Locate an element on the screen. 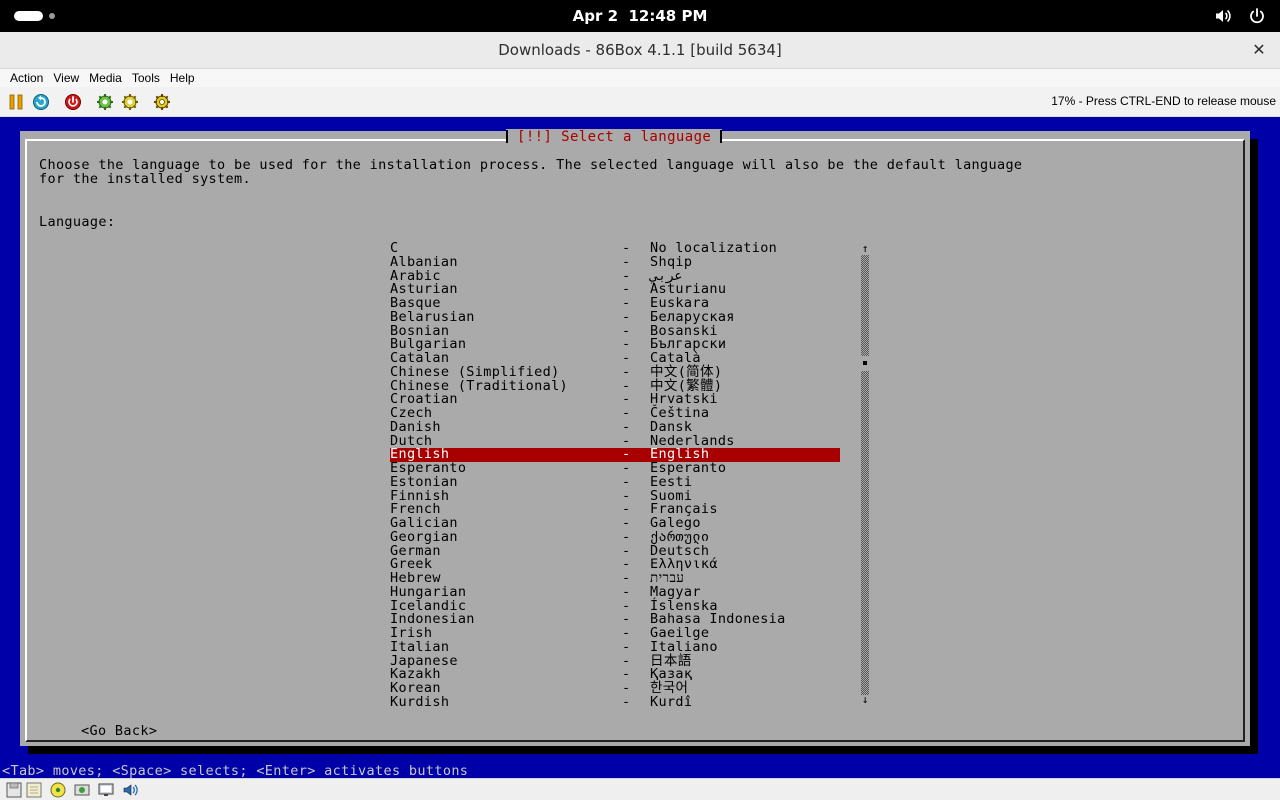 The height and width of the screenshot is (800, 1280). system-menu is located at coordinates (1240, 16).